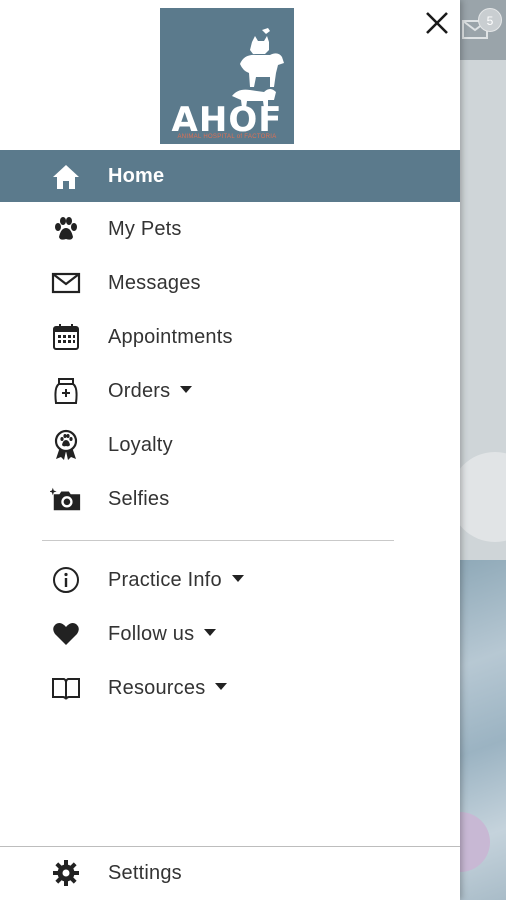 This screenshot has height=900, width=506. I want to click on info-icon, so click(66, 580).